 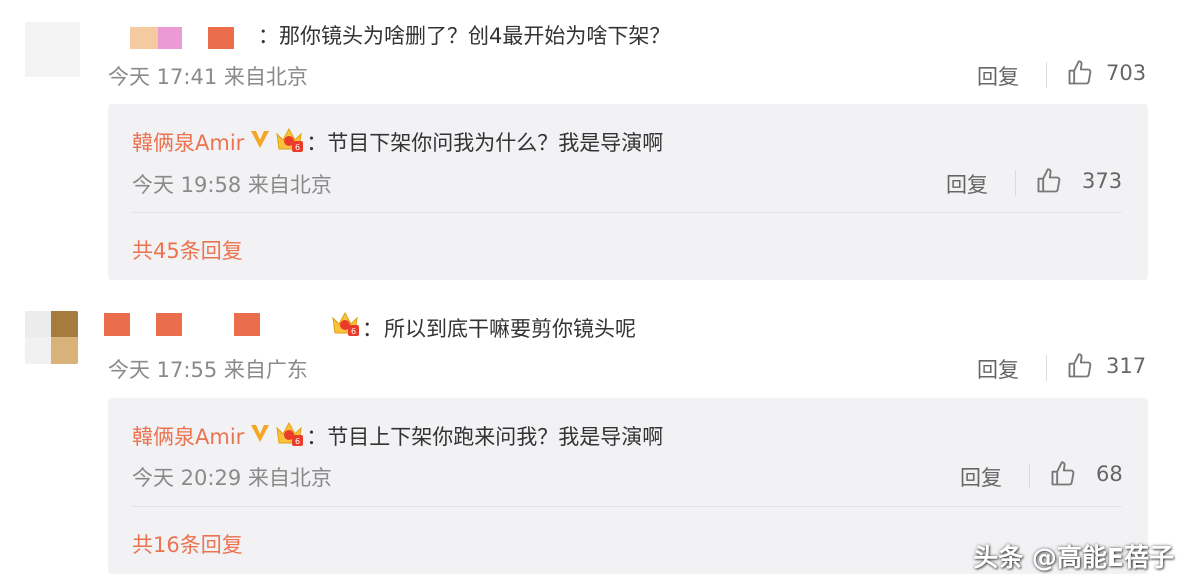 I want to click on comment-text: 所以到底干嘛要剪你镜头呢, so click(x=510, y=329).